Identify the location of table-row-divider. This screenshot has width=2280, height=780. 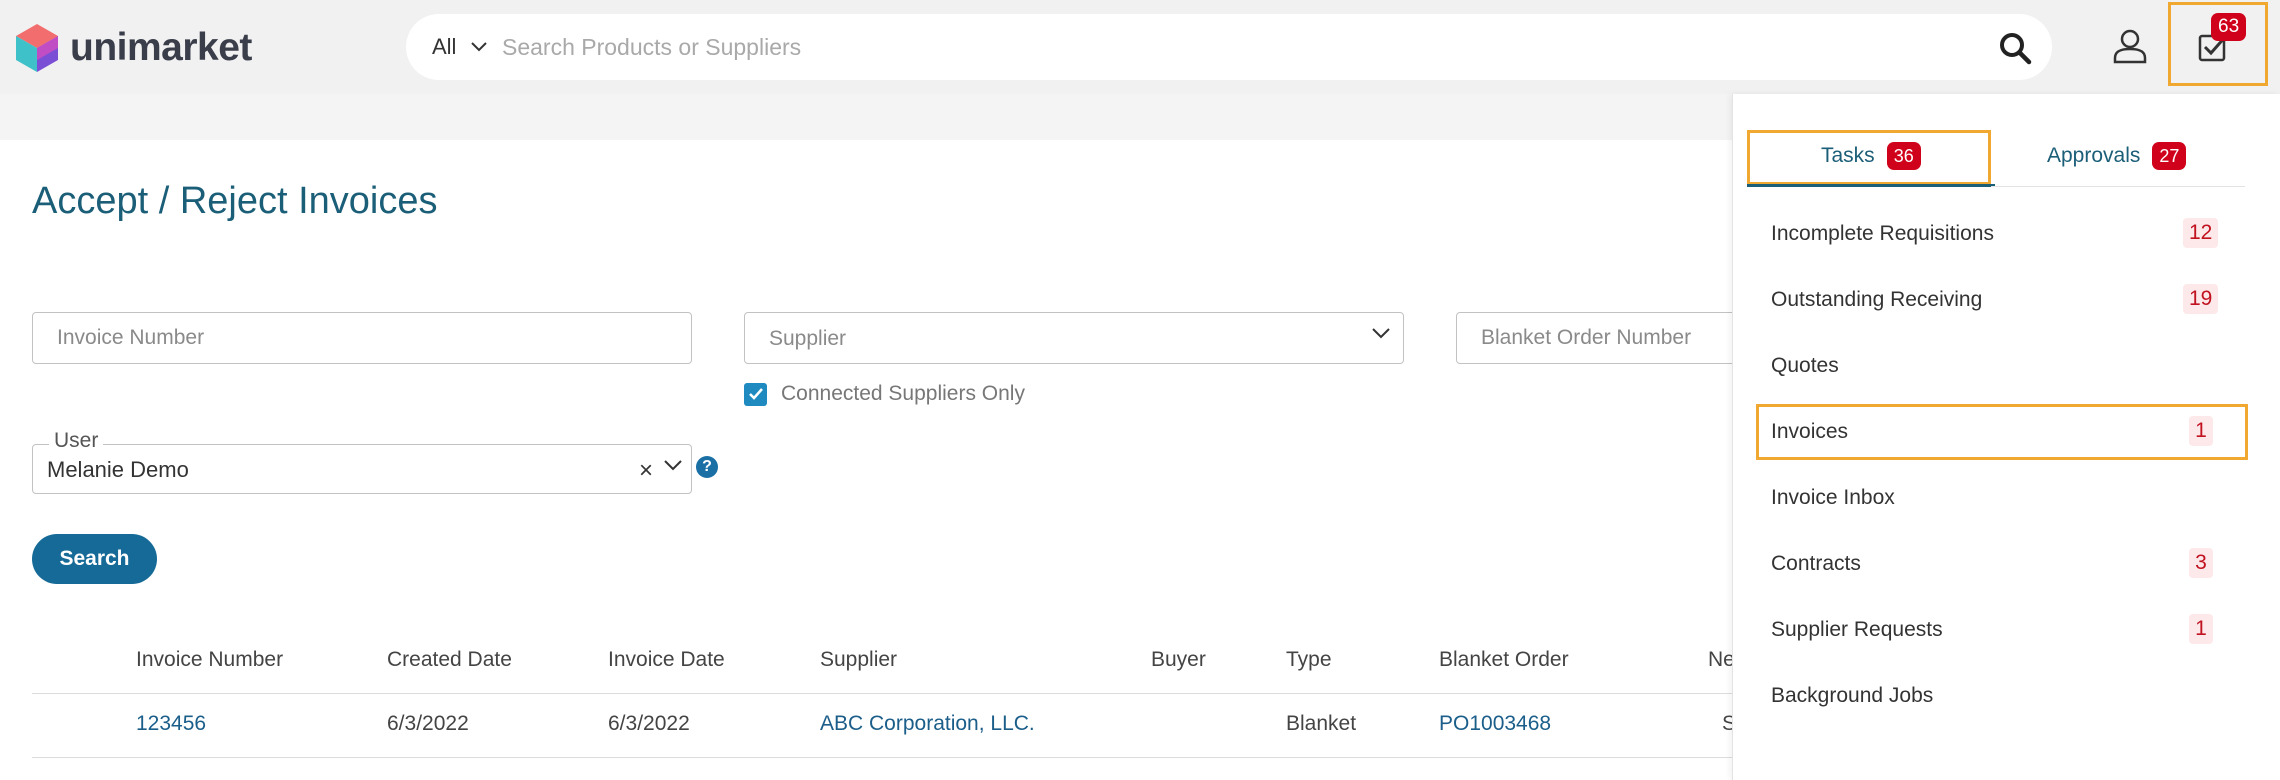
(882, 757).